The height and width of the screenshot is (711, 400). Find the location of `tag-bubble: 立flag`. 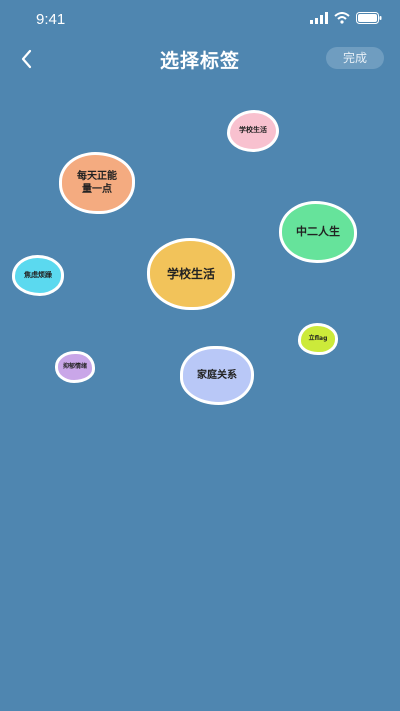

tag-bubble: 立flag is located at coordinates (318, 339).